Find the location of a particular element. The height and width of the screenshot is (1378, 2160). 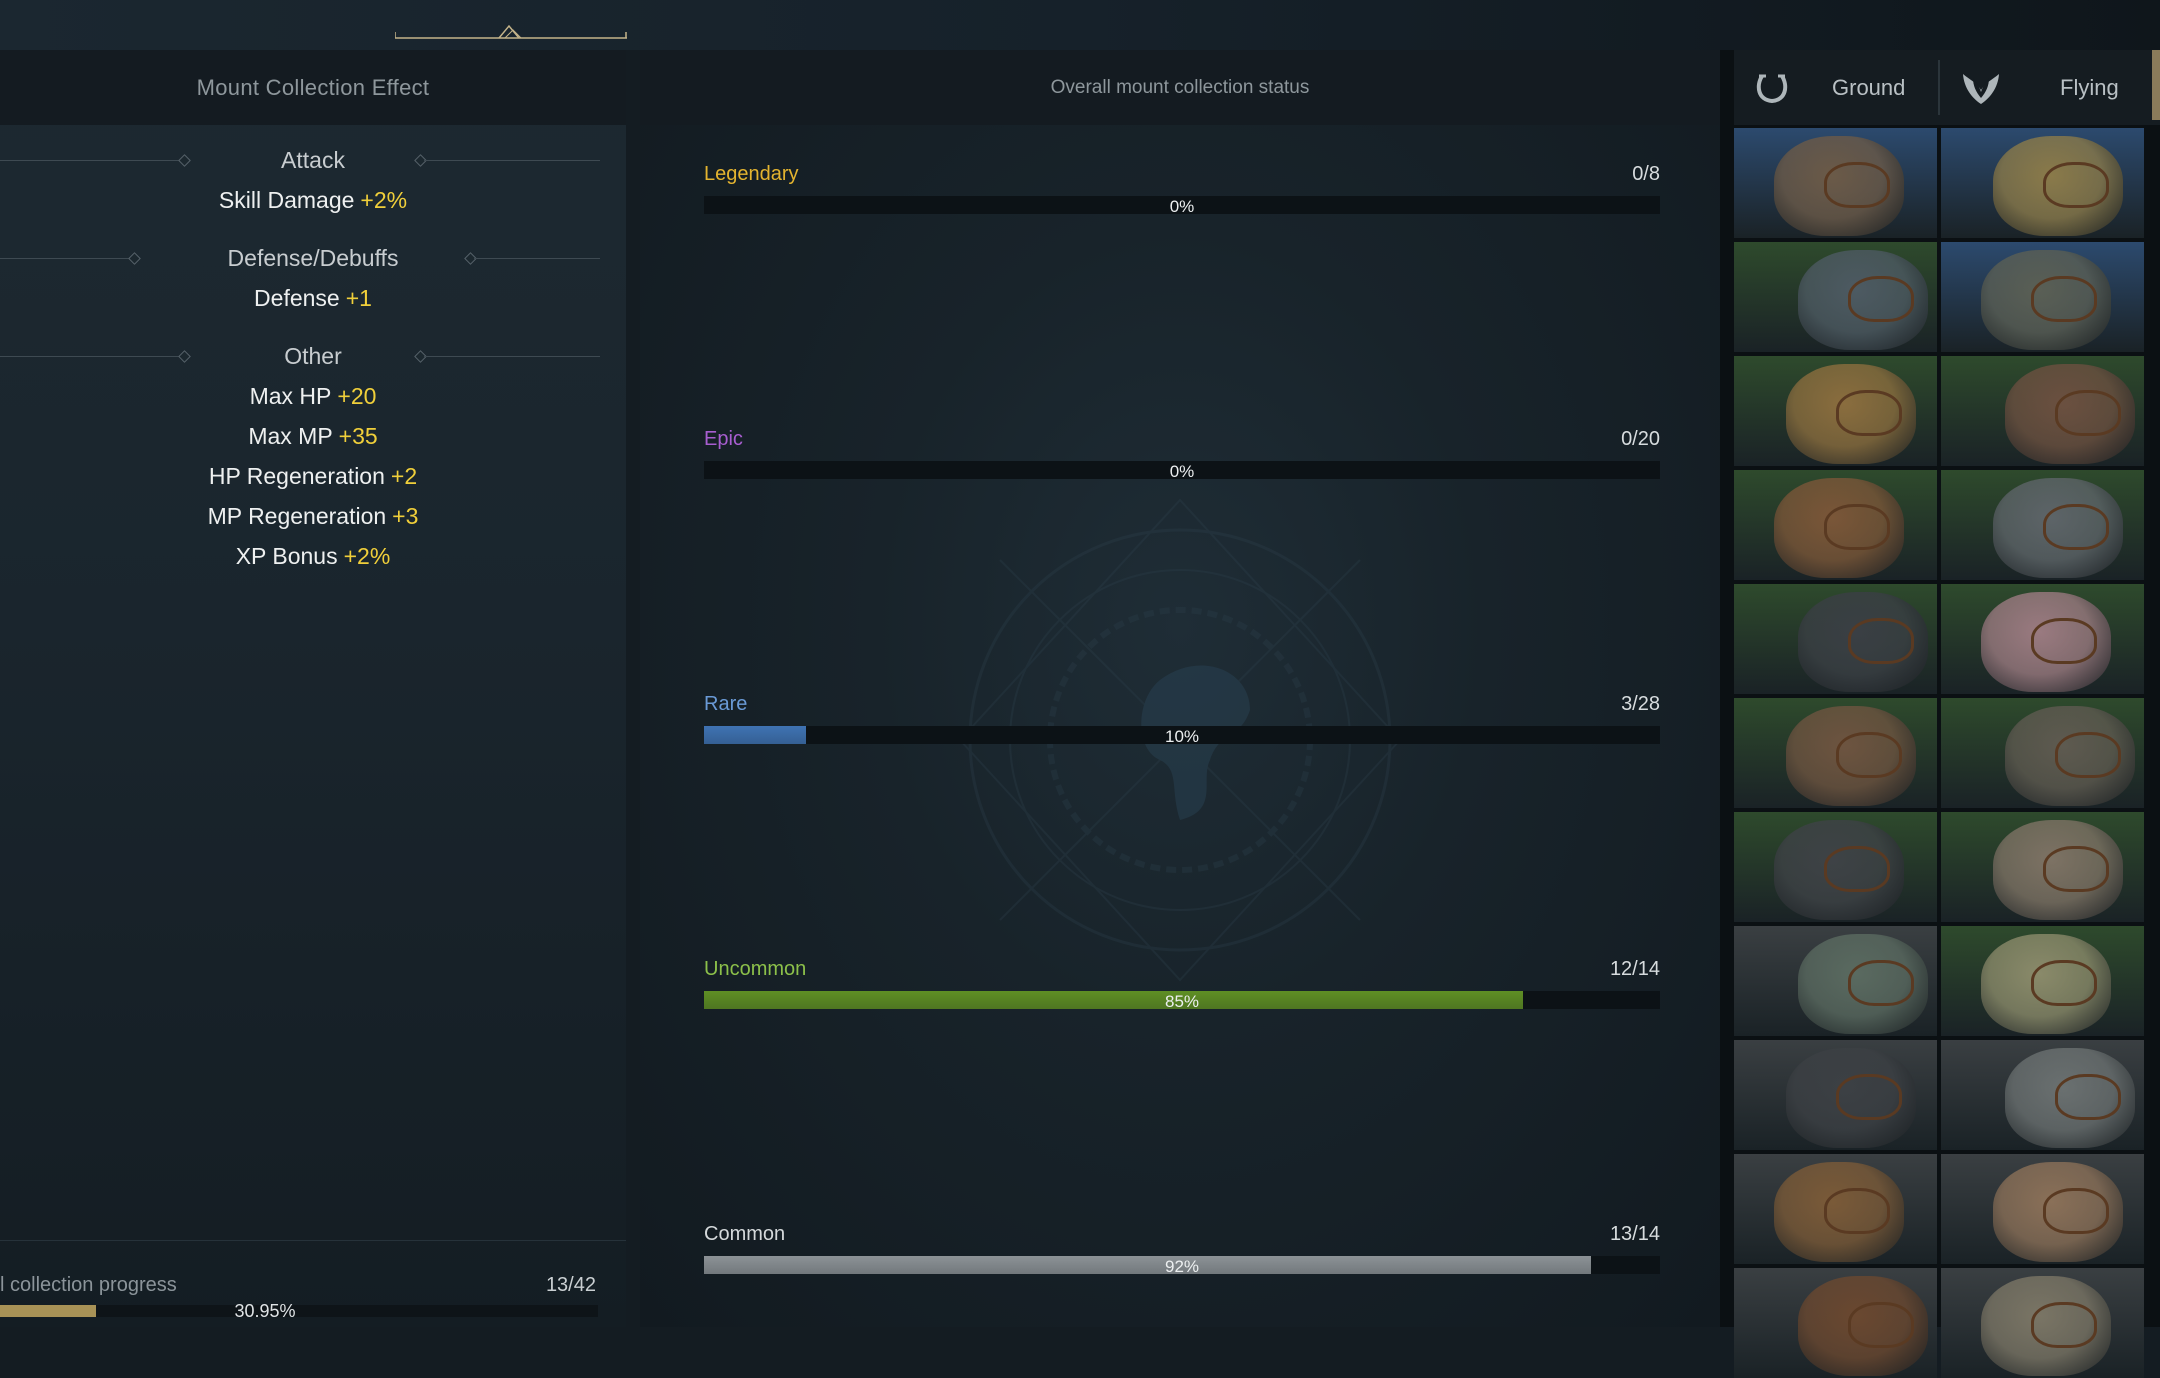

tab-ground: Ground is located at coordinates (1836, 87).